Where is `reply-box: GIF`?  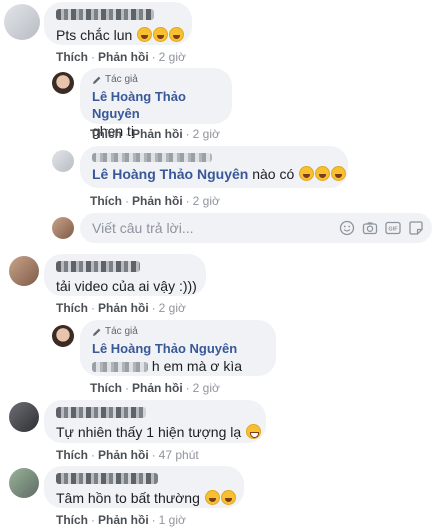 reply-box: GIF is located at coordinates (256, 228).